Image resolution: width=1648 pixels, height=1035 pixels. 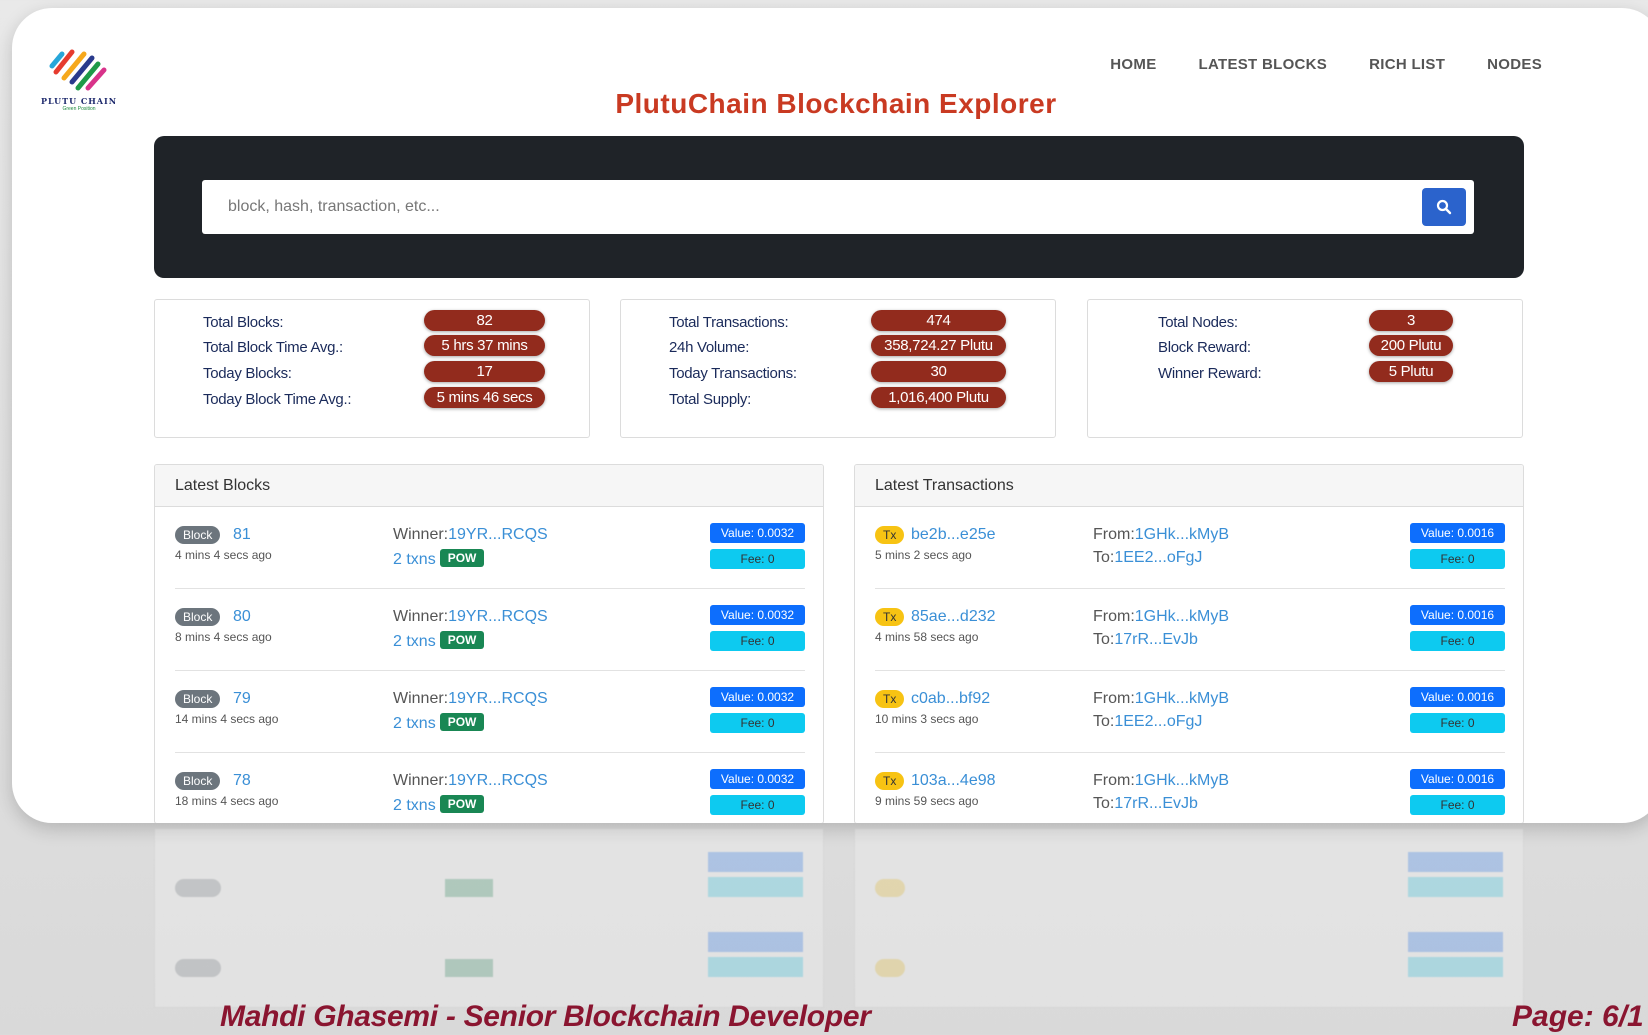 I want to click on stat-today-blocks: Today Blocks: 17, so click(x=372, y=373).